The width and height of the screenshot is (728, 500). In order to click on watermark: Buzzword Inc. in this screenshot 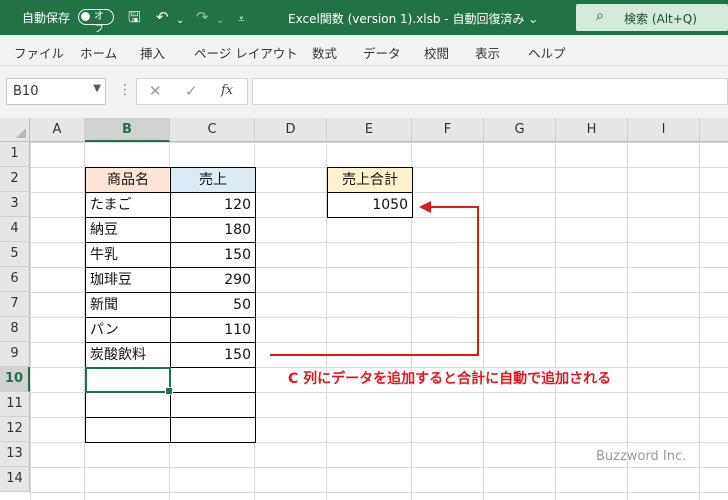, I will do `click(641, 456)`.